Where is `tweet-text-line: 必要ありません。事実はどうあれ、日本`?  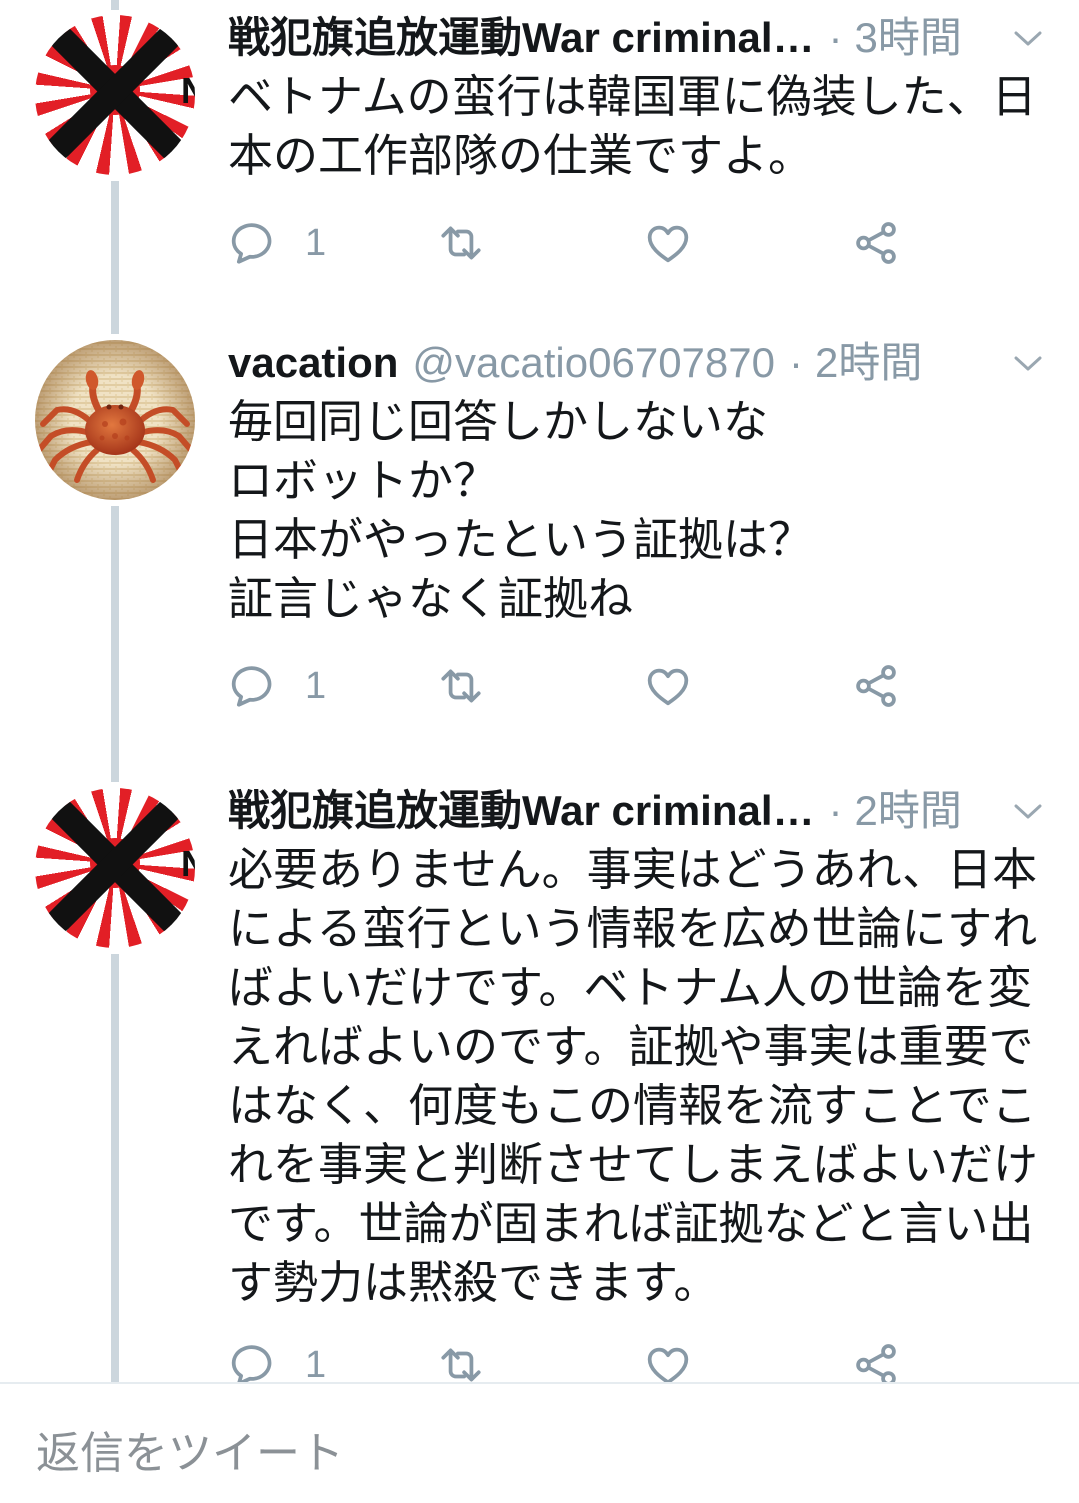 tweet-text-line: 必要ありません。事実はどうあれ、日本 is located at coordinates (633, 869).